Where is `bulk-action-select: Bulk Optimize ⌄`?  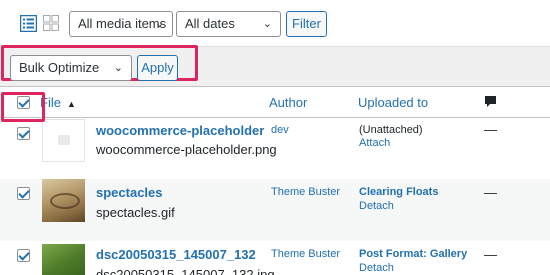
bulk-action-select: Bulk Optimize ⌄ is located at coordinates (71, 68).